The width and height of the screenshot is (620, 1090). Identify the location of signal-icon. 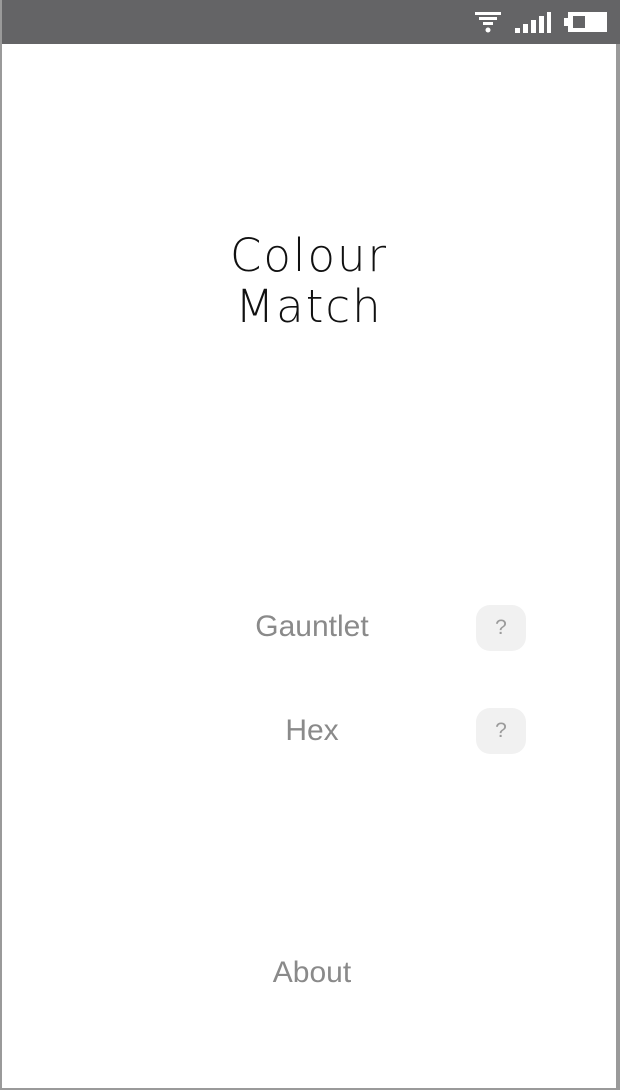
(533, 22).